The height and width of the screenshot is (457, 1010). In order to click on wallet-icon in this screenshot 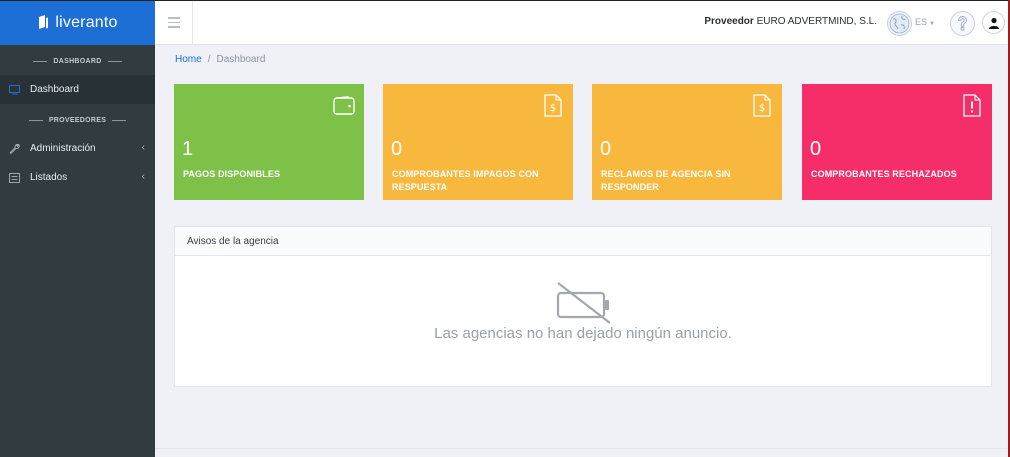, I will do `click(344, 105)`.